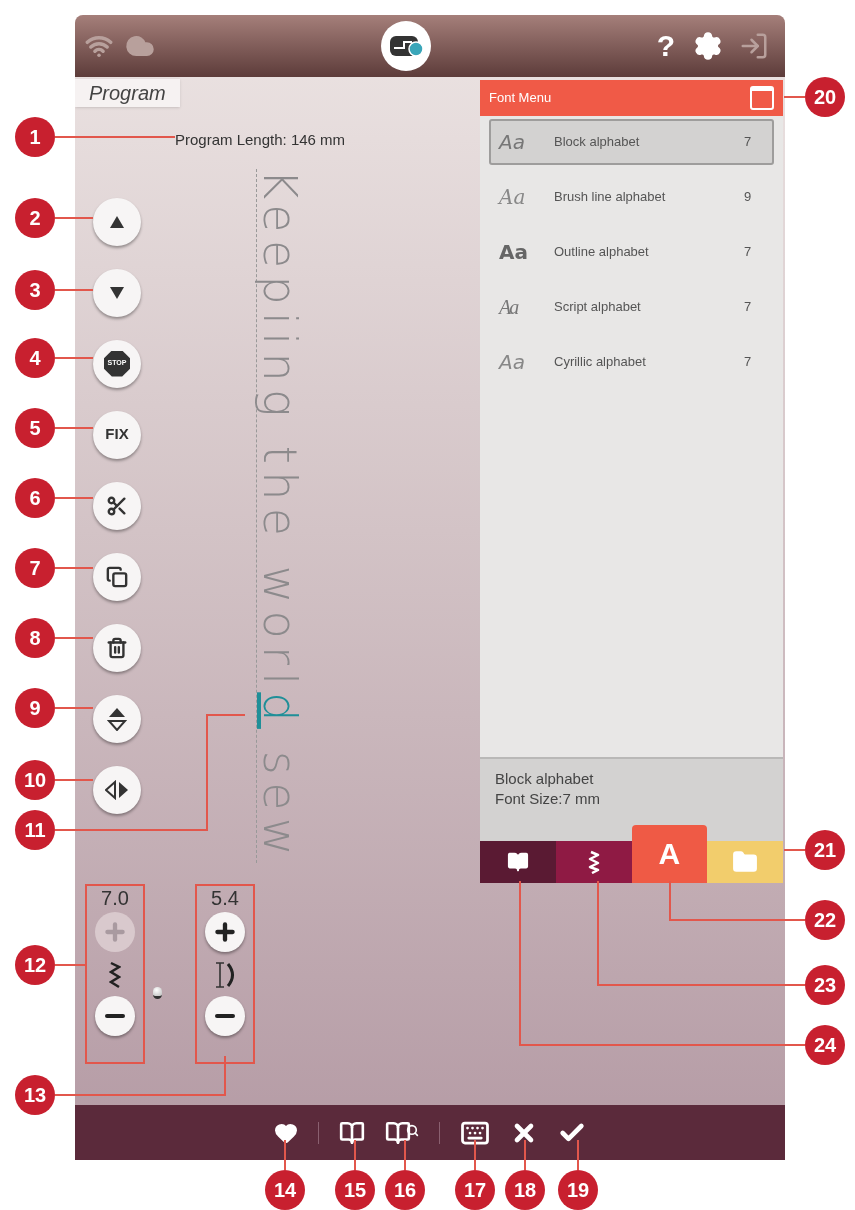  I want to click on callout-number: 8, so click(35, 638).